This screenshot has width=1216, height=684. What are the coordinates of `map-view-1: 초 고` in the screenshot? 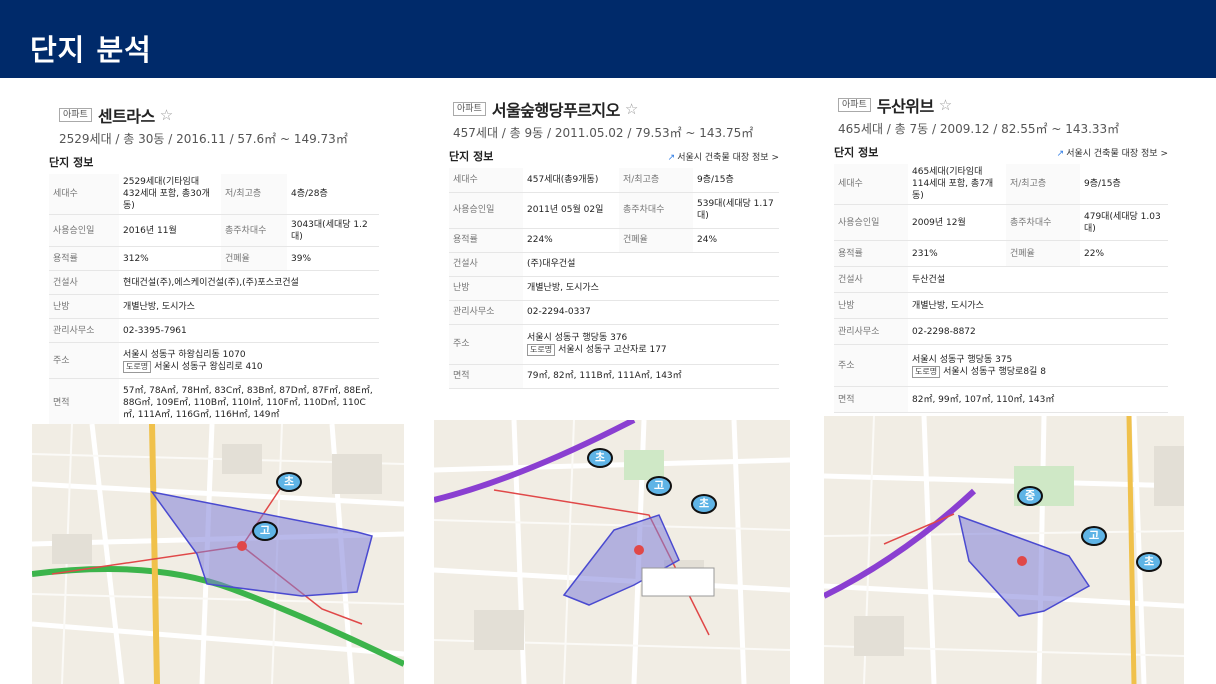 It's located at (218, 554).